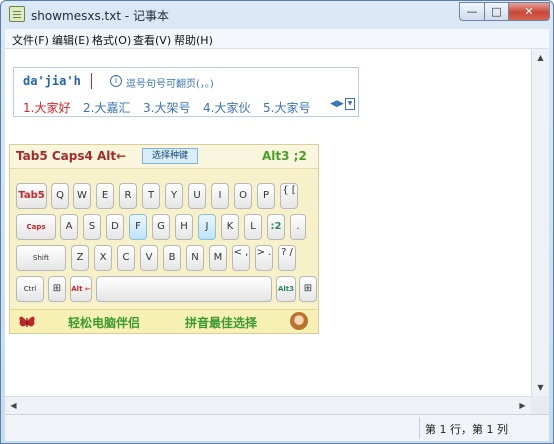 Image resolution: width=554 pixels, height=444 pixels. Describe the element at coordinates (81, 289) in the screenshot. I see `key-alt-left: Alt ←` at that location.